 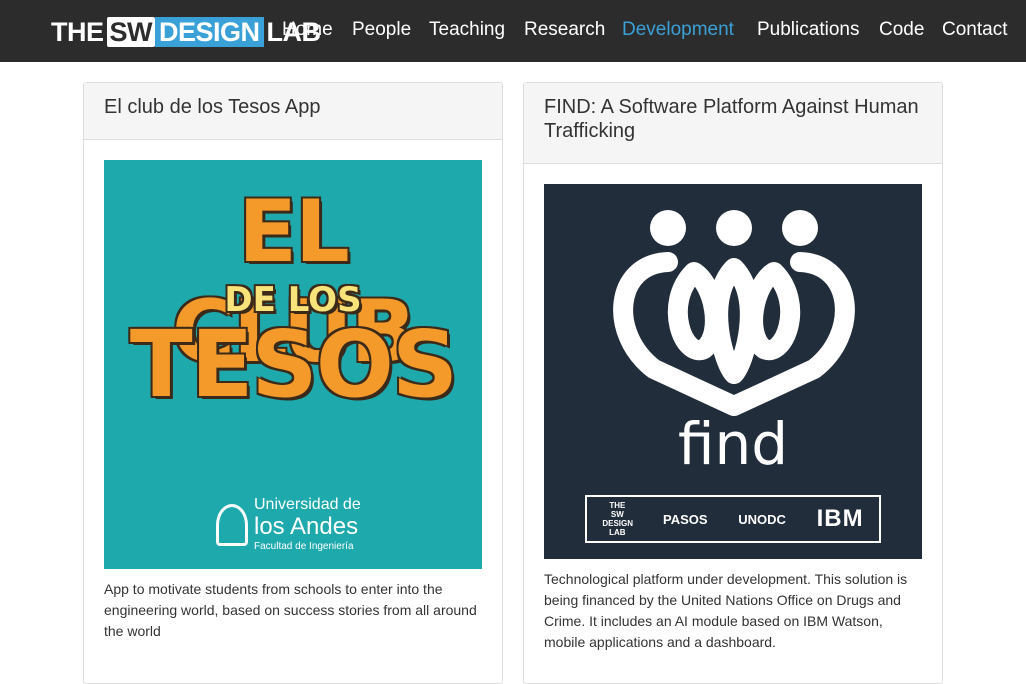 I want to click on partner-pasos: PASOS, so click(x=685, y=519).